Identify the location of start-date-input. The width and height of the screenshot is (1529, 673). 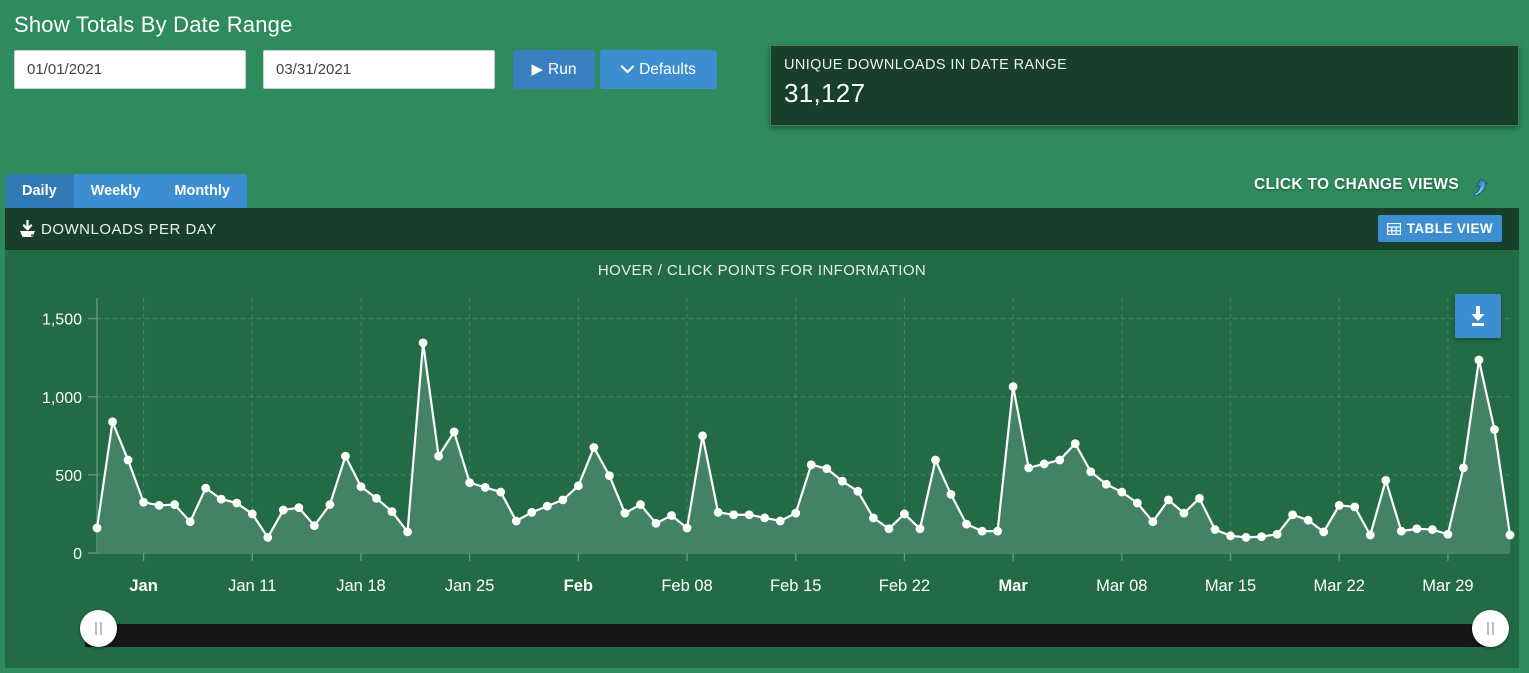
(130, 69).